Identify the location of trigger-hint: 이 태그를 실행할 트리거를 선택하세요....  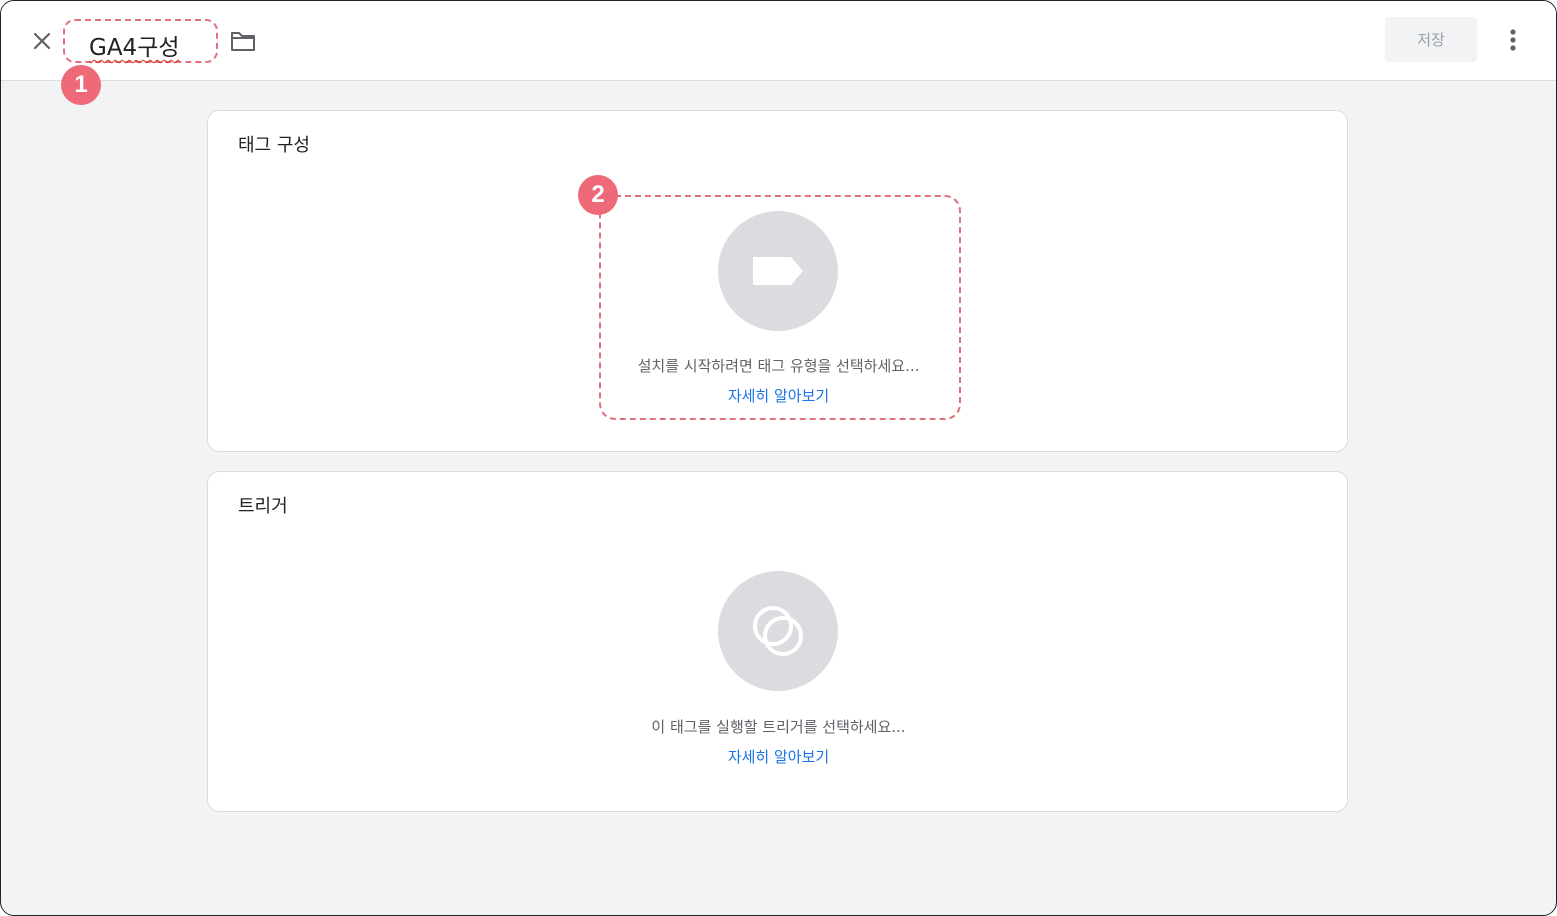
(778, 727).